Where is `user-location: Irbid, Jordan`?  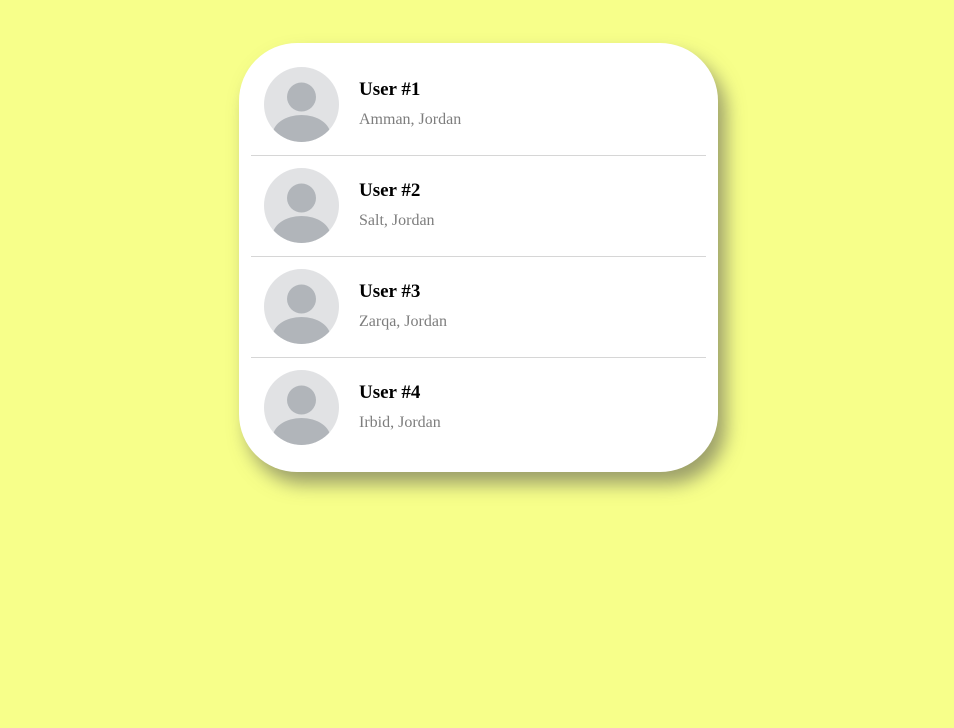 user-location: Irbid, Jordan is located at coordinates (400, 422).